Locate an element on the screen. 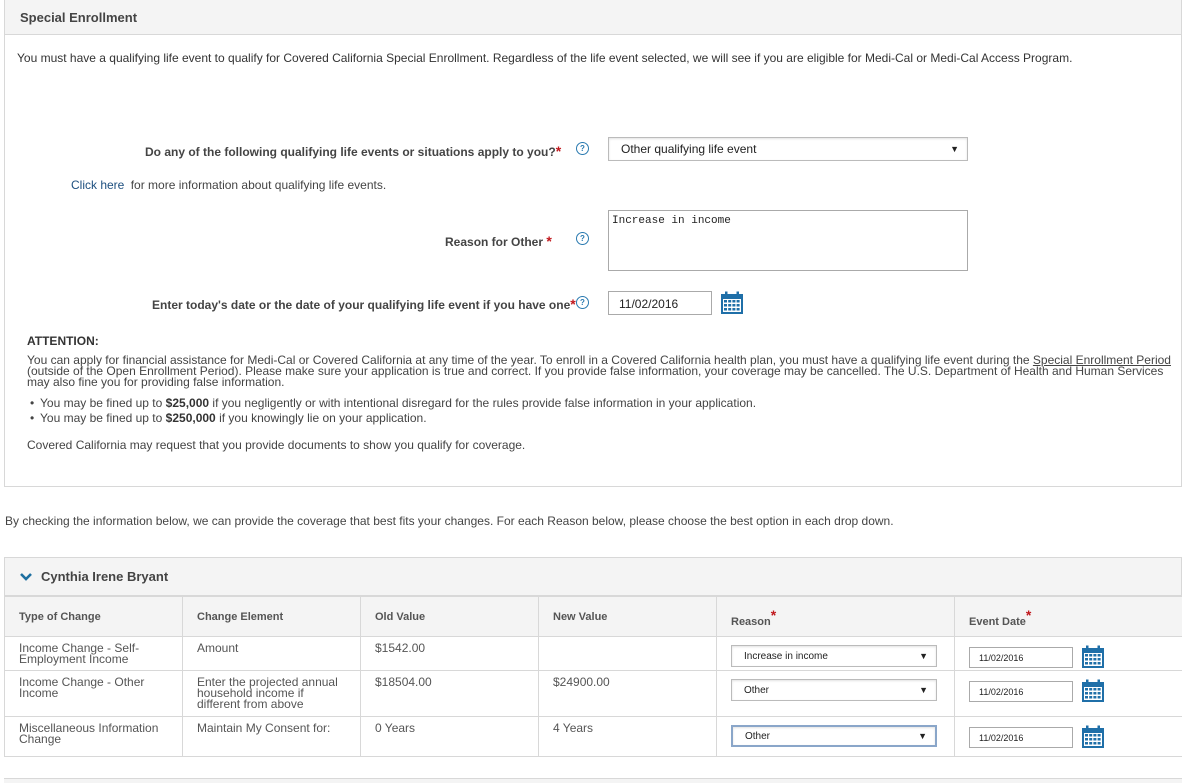 This screenshot has height=783, width=1182. change-element-cell: Amount is located at coordinates (272, 654).